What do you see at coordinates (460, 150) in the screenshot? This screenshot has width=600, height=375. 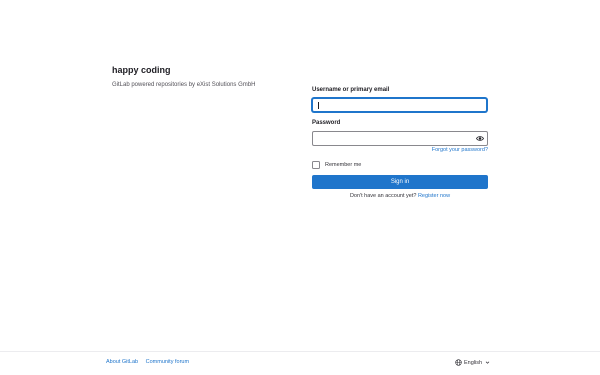 I see `forgot-password-link: Forgot your password?` at bounding box center [460, 150].